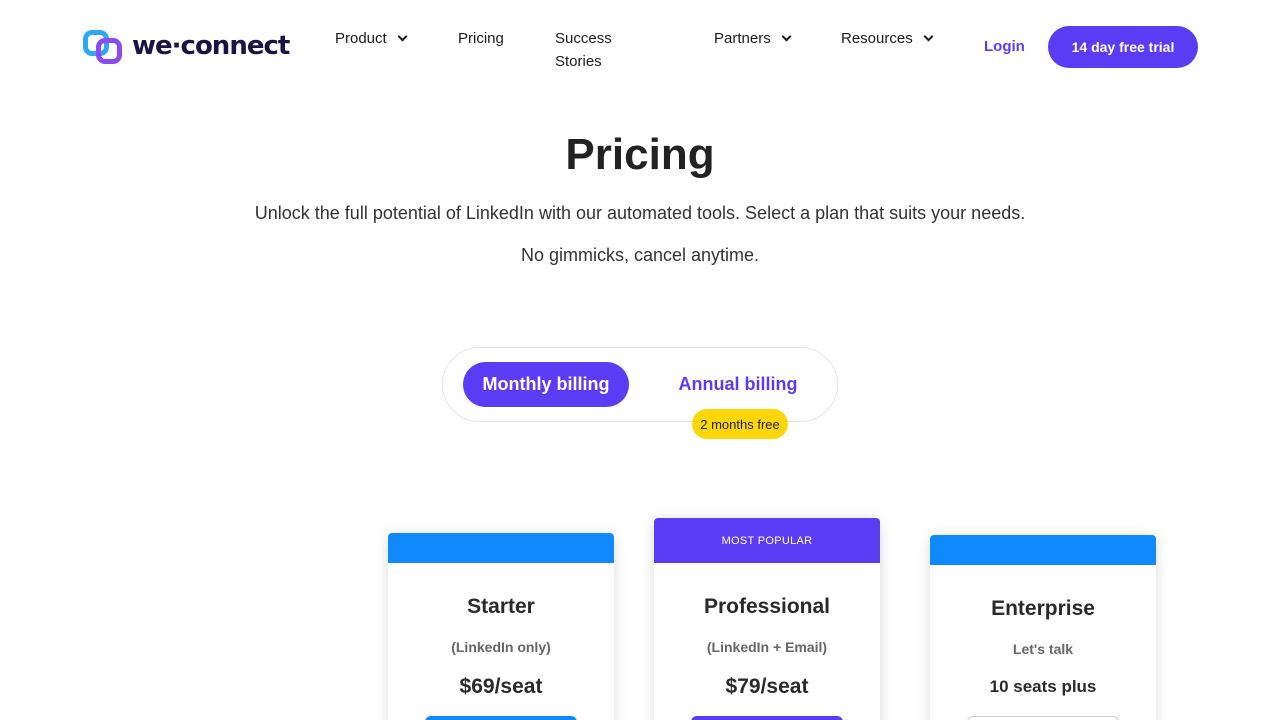 The image size is (1280, 720). Describe the element at coordinates (877, 38) in the screenshot. I see `nav-item-label: Resources` at that location.